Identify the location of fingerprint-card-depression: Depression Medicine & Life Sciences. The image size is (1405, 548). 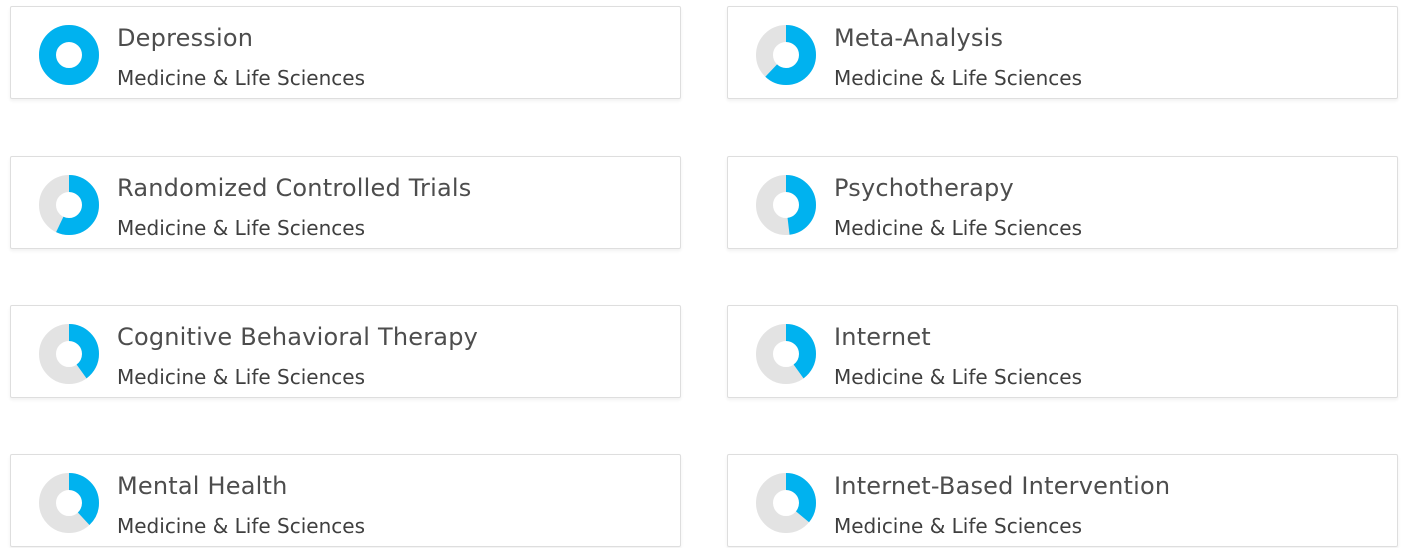
(345, 52).